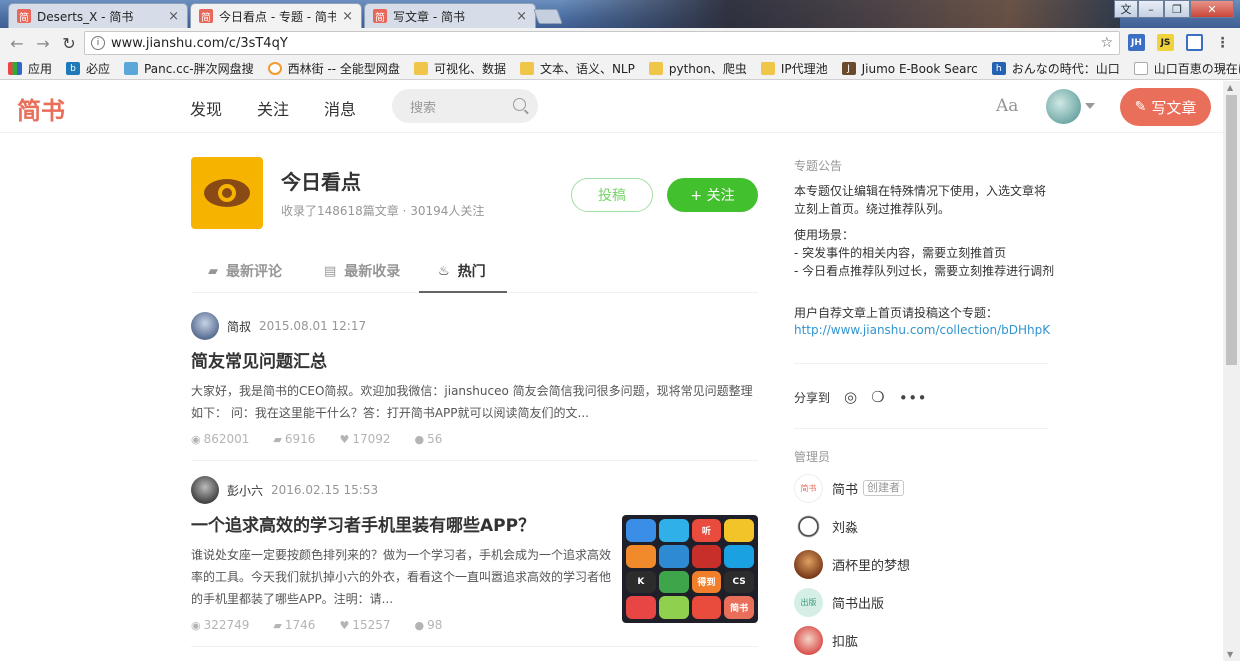 Image resolution: width=1240 pixels, height=661 pixels. I want to click on document-icon: ▤, so click(330, 271).